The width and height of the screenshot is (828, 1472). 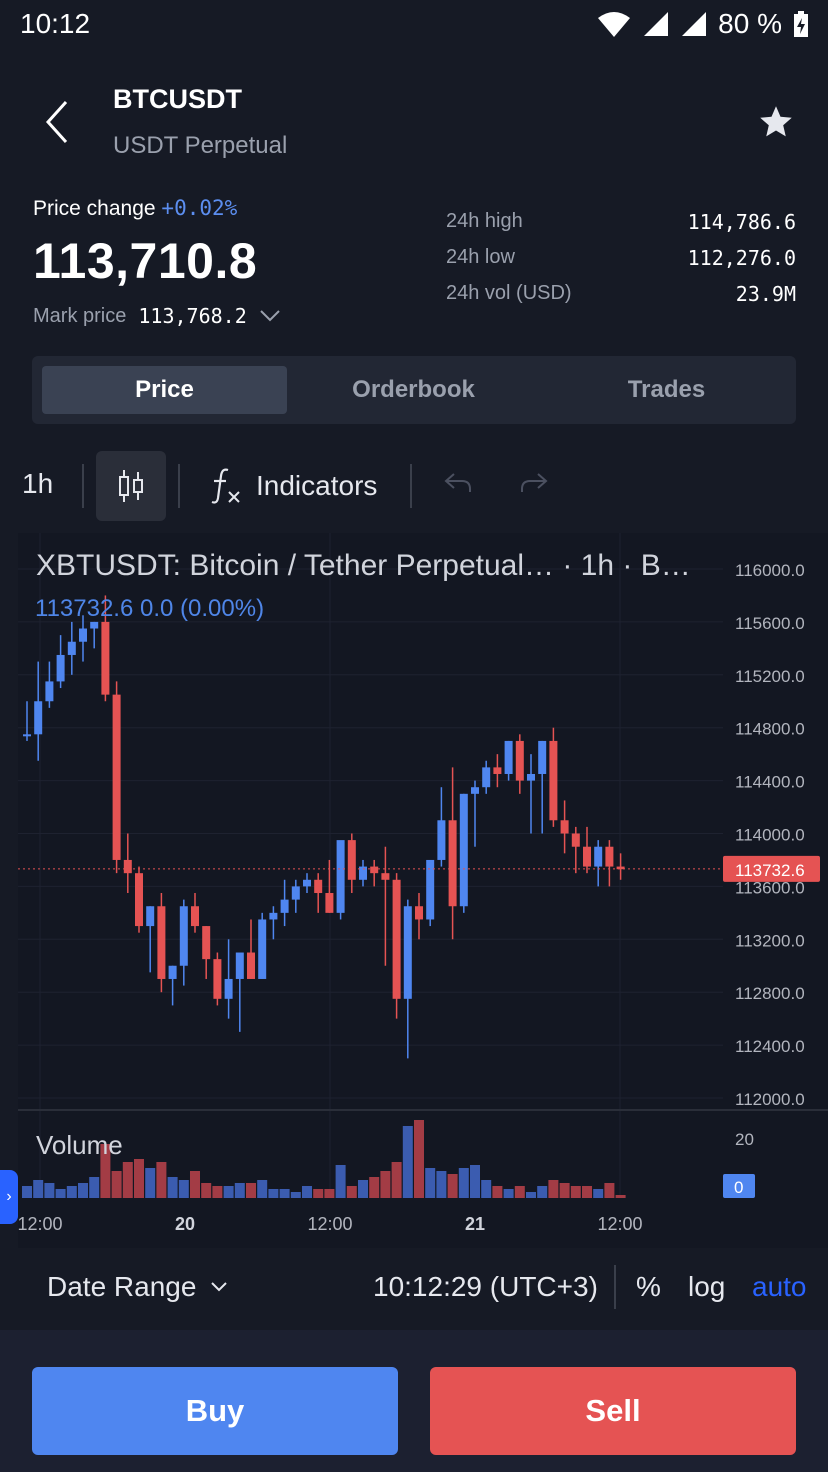 I want to click on tab-orderbook: Orderbook, so click(x=413, y=390).